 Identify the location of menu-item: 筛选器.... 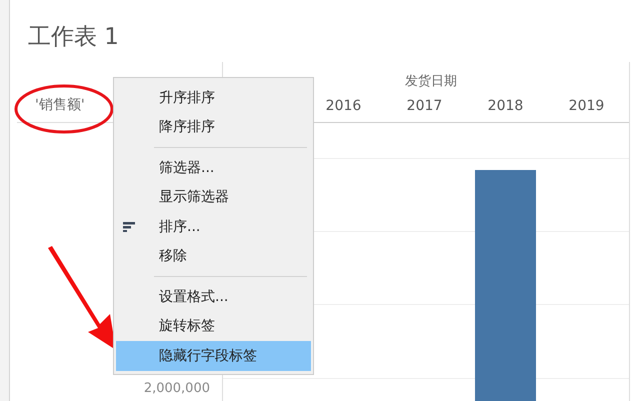
(213, 167).